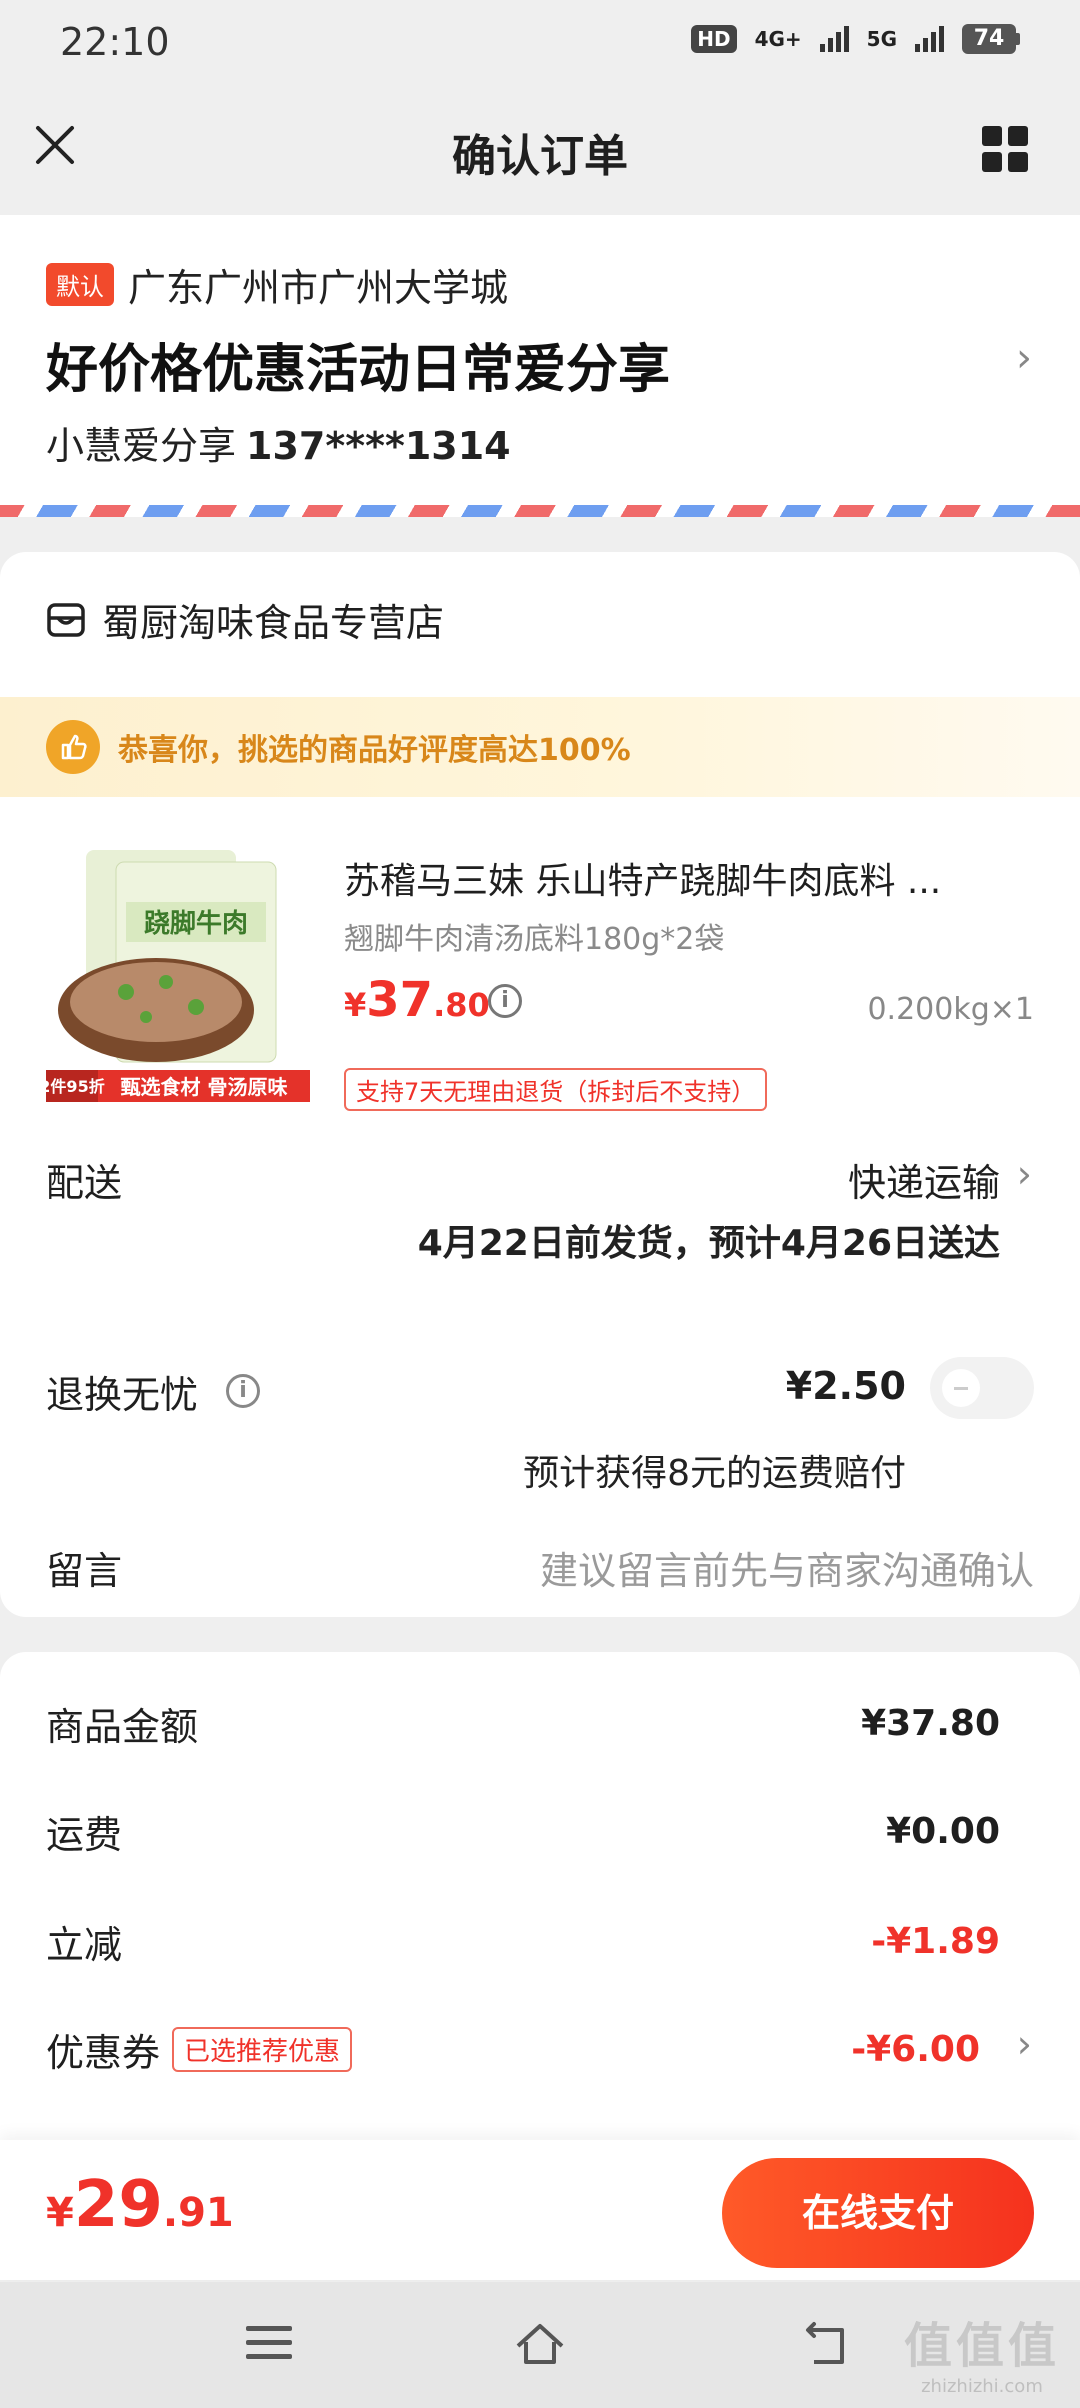  I want to click on status-bar: 22:10 HD 4G+ 5G 74, so click(540, 45).